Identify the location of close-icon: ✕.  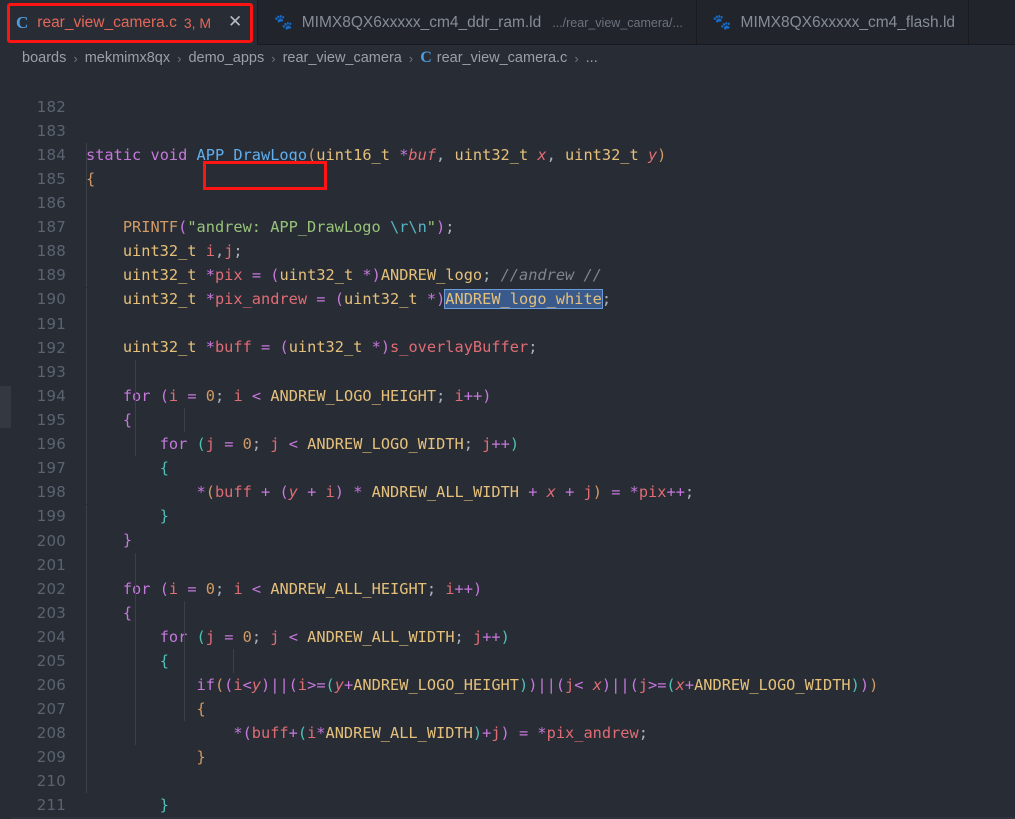
(235, 22).